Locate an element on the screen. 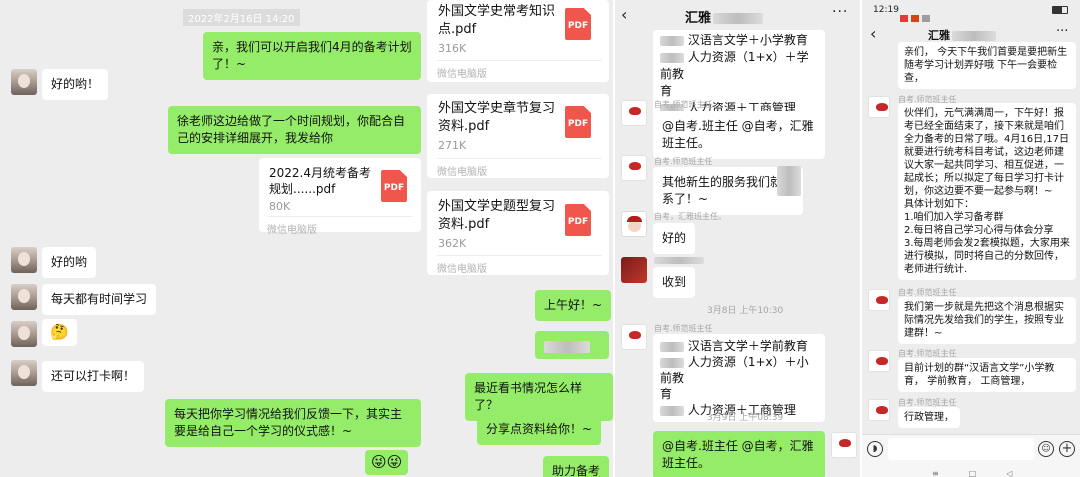  file-name: 外国文学史常考知识点.pdf is located at coordinates (497, 20).